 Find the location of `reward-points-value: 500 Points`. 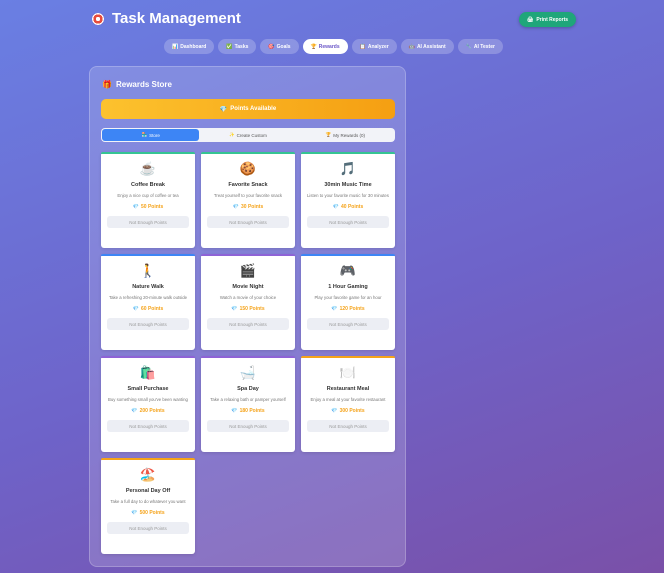

reward-points-value: 500 Points is located at coordinates (152, 513).